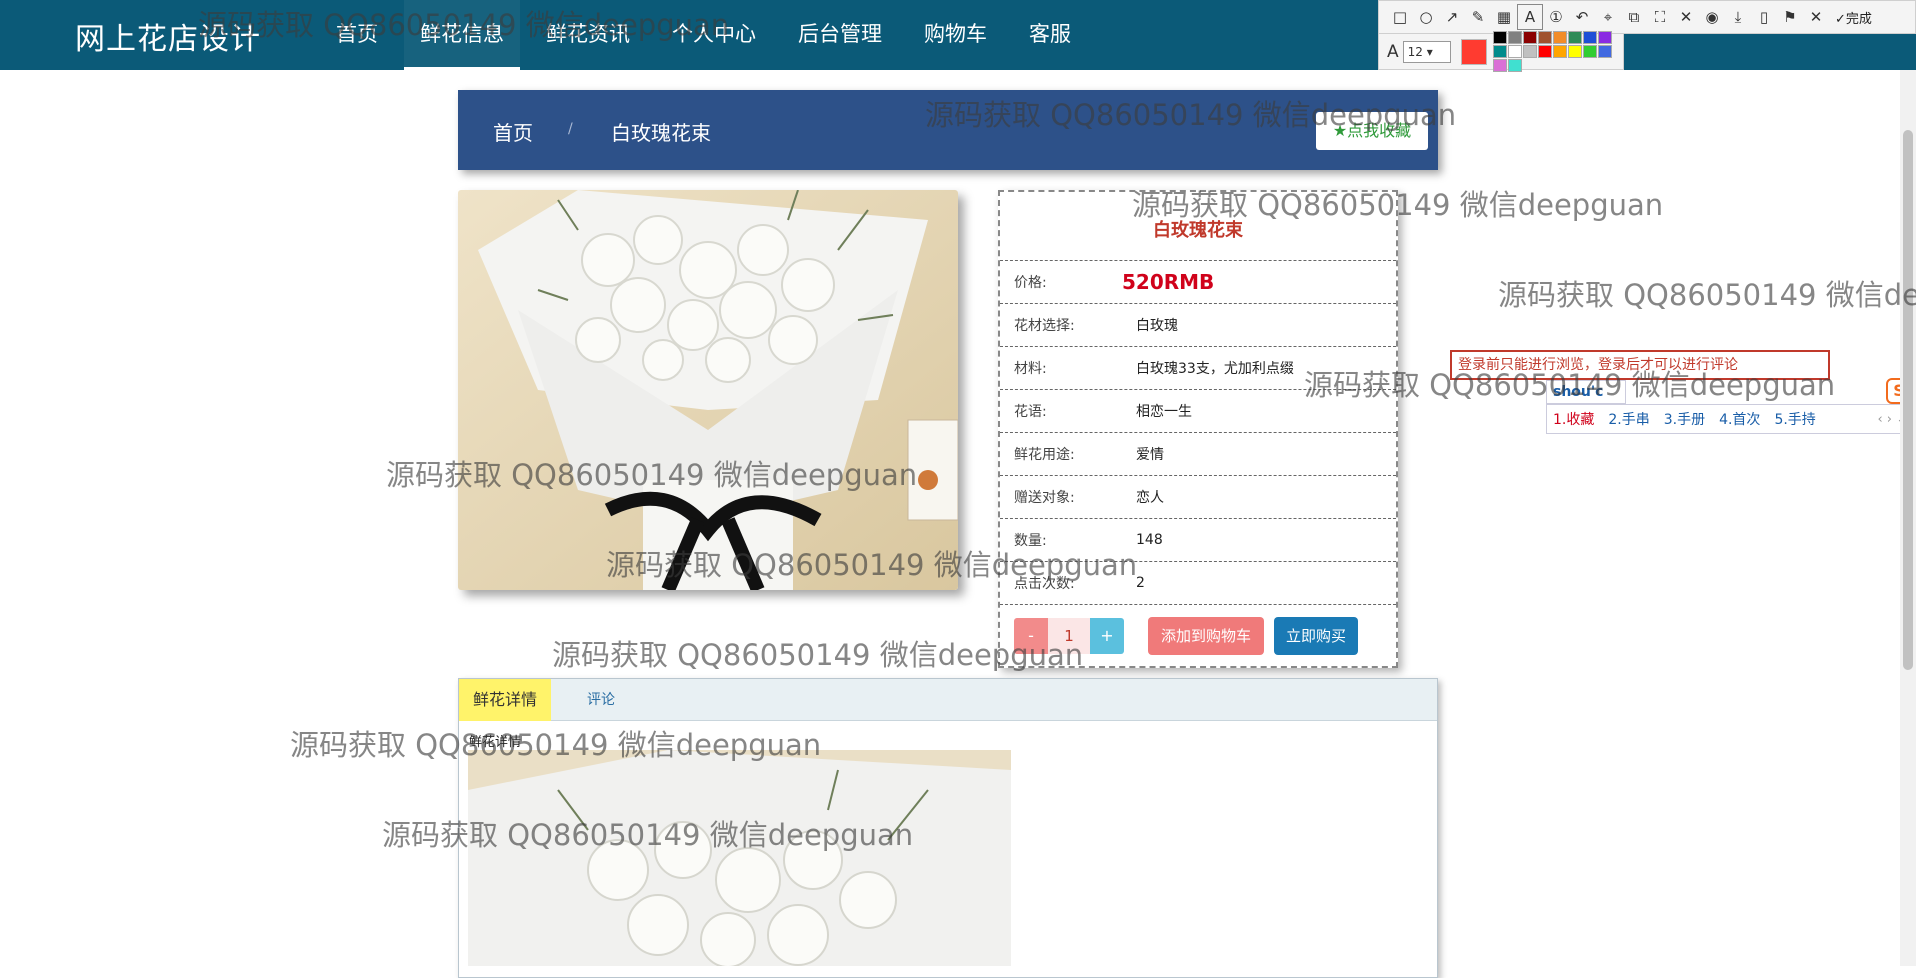 Image resolution: width=1916 pixels, height=978 pixels. What do you see at coordinates (1853, 17) in the screenshot?
I see `done-button: ✓完成` at bounding box center [1853, 17].